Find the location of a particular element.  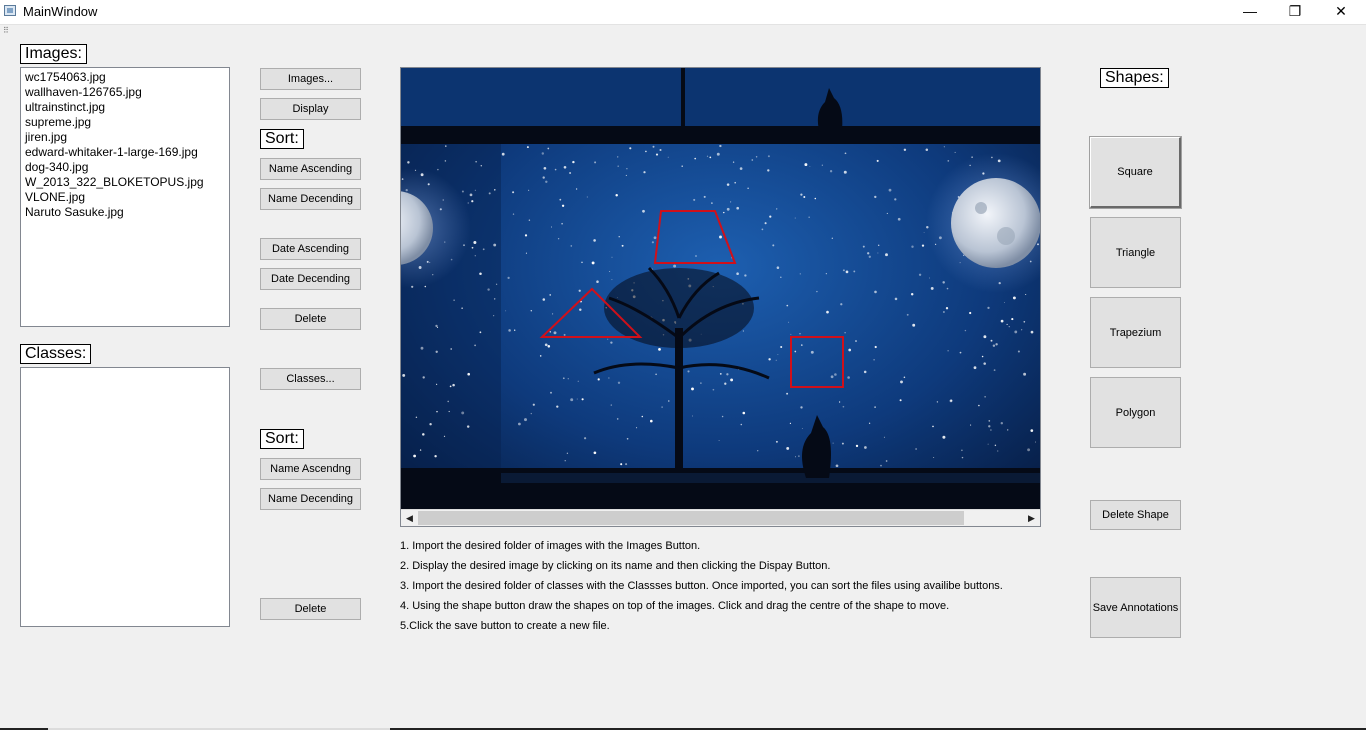

images-delete-button: Delete is located at coordinates (310, 319).